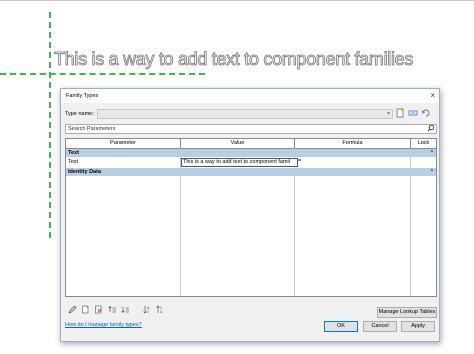 The width and height of the screenshot is (474, 354). Describe the element at coordinates (123, 144) in the screenshot. I see `column-header-parameter: Parameter` at that location.